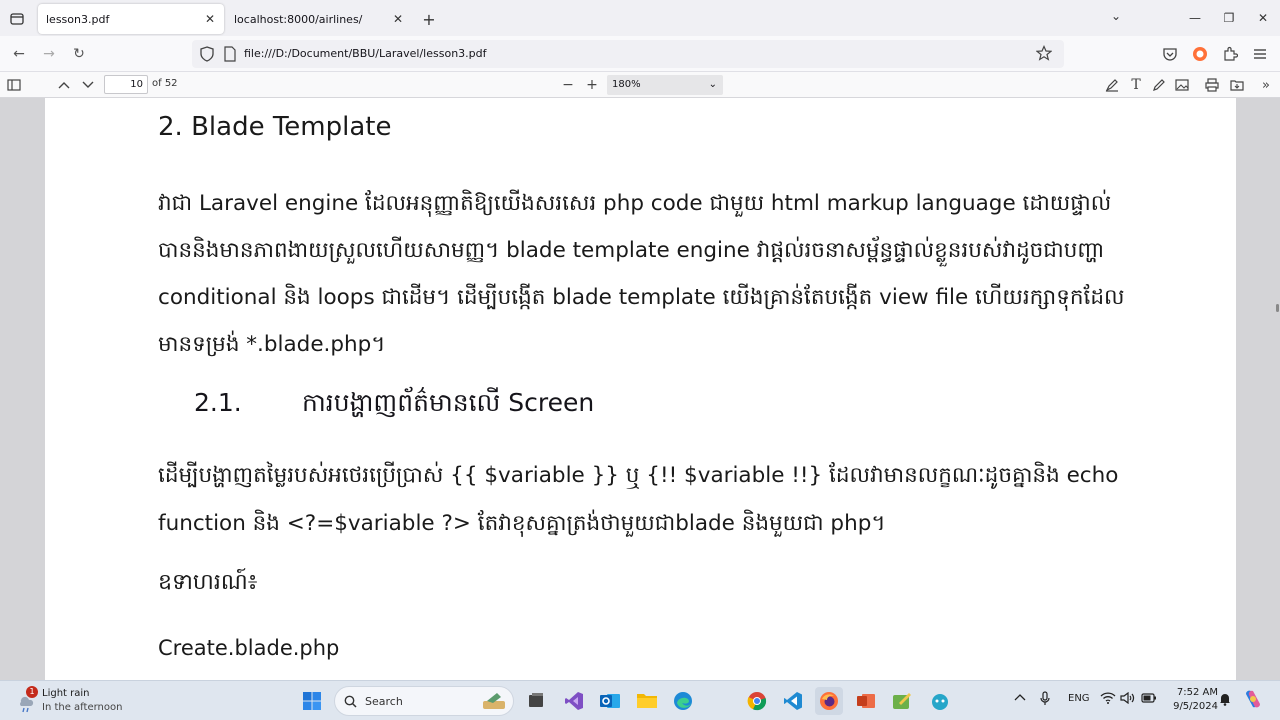 This screenshot has width=1280, height=720. I want to click on zoom-in-icon: +, so click(592, 85).